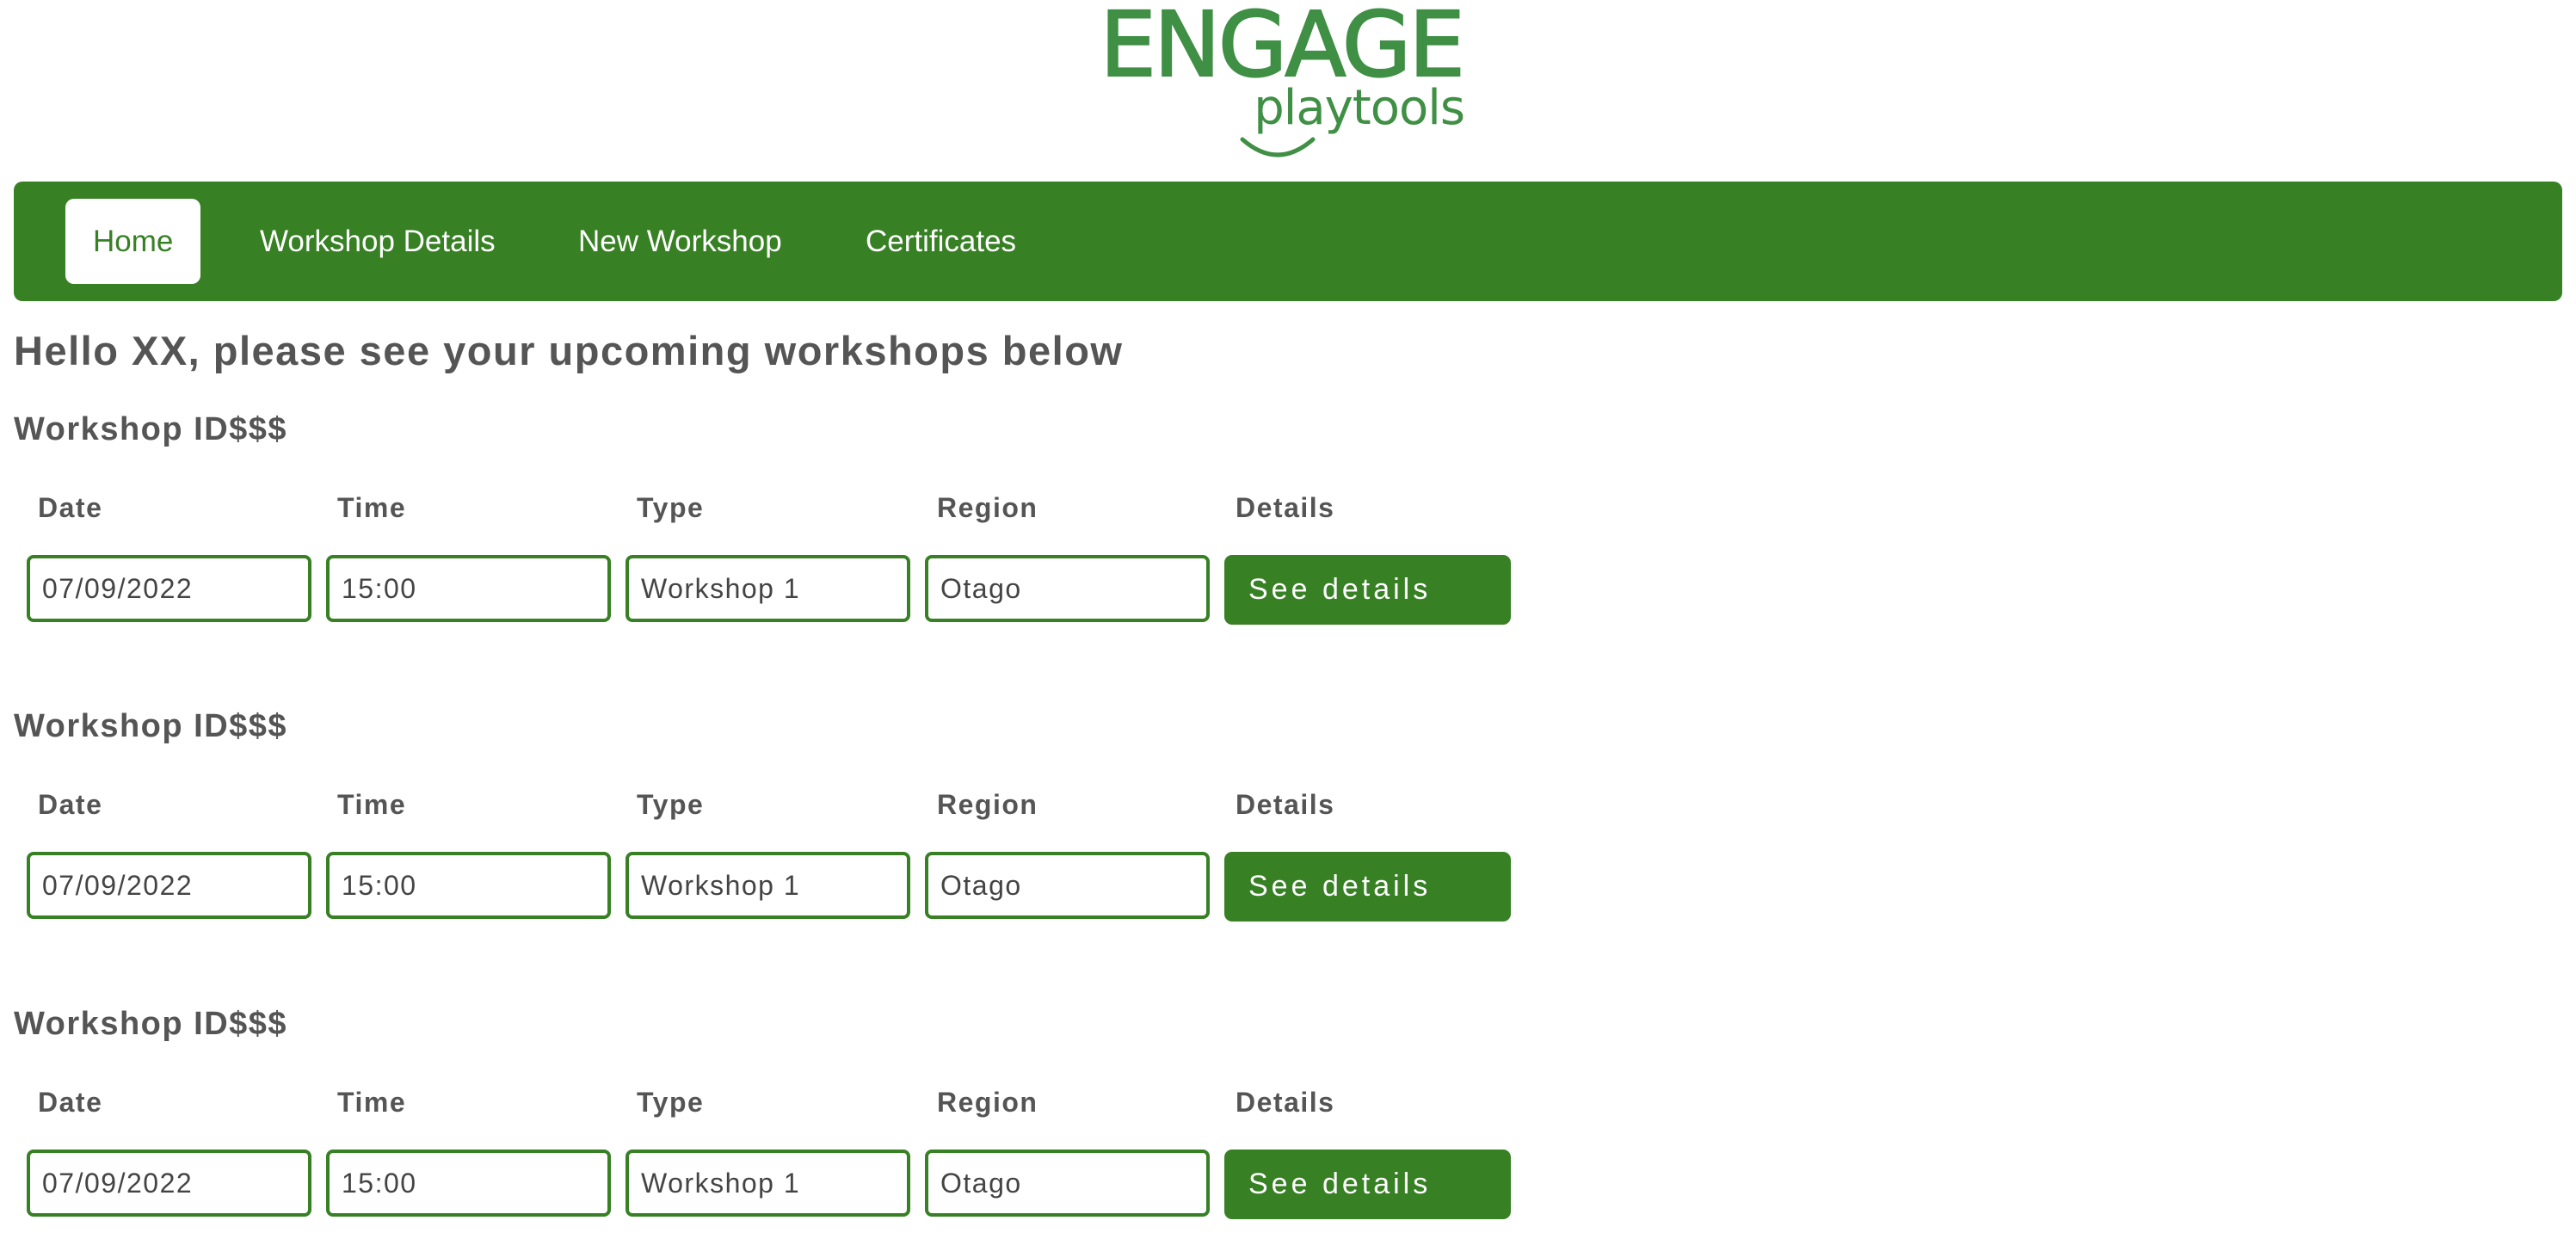 The image size is (2576, 1239). Describe the element at coordinates (1282, 48) in the screenshot. I see `logo-wordmark: ENGAGE` at that location.